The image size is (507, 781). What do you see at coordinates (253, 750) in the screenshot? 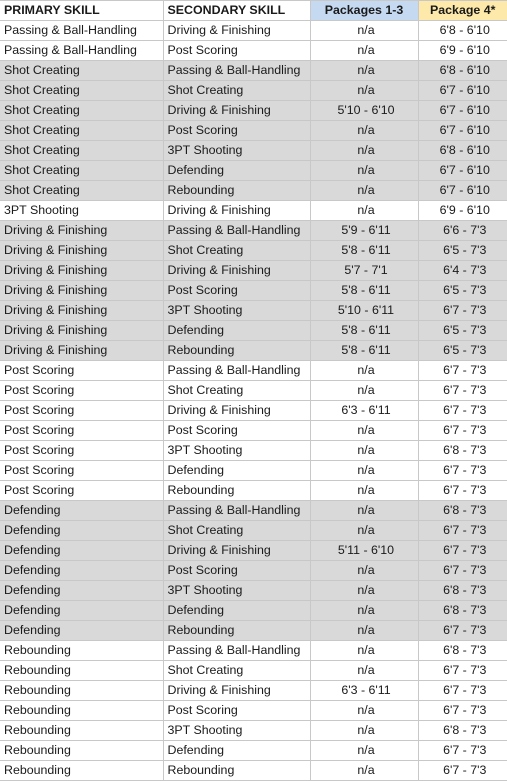
I see `table-row: Rebounding Defending n/a 6'7 - 7'3` at bounding box center [253, 750].